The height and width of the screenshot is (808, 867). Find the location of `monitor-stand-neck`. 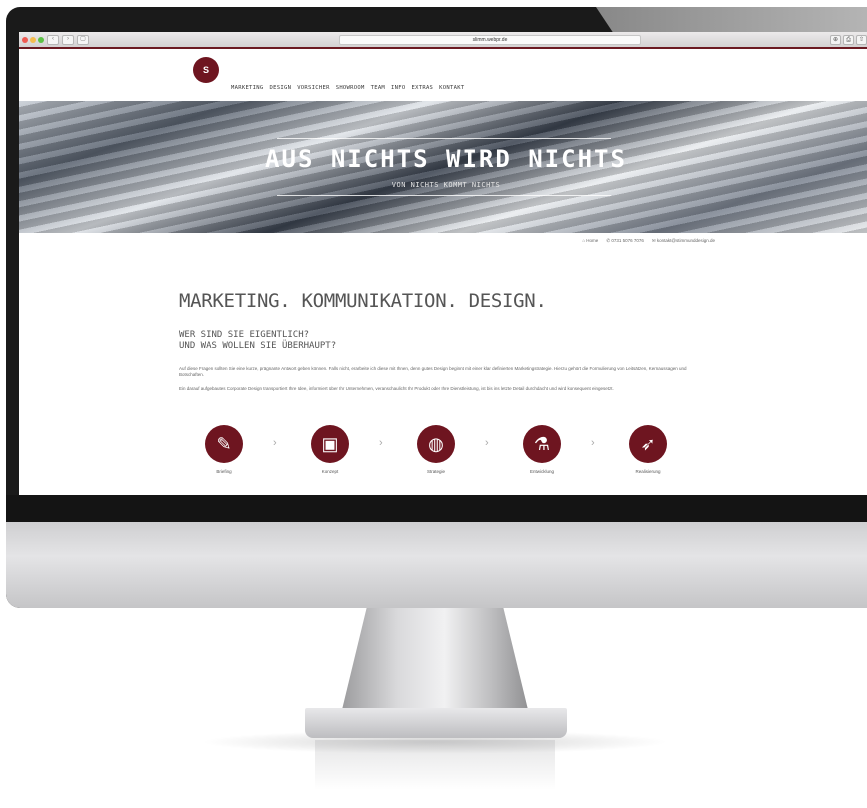

monitor-stand-neck is located at coordinates (435, 663).